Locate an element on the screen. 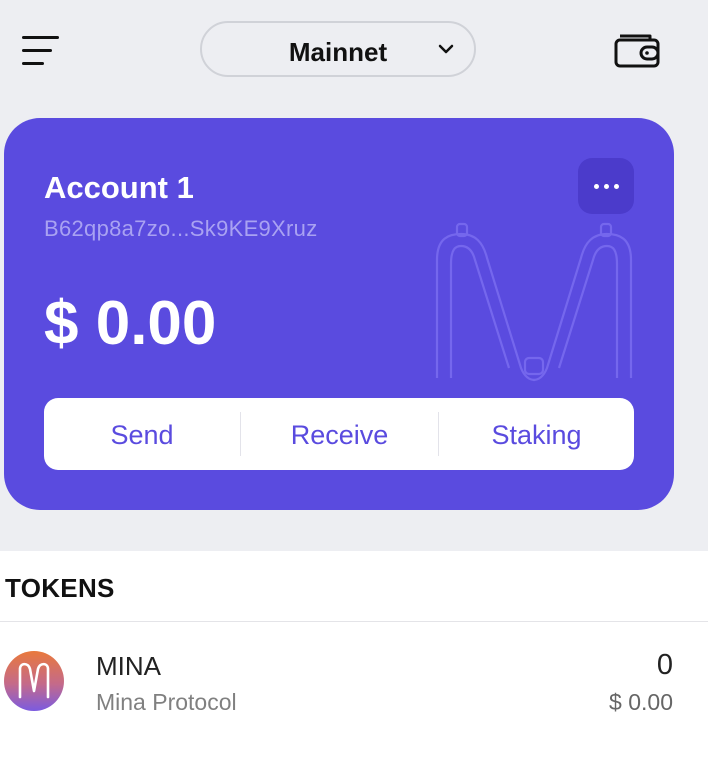  account-more-button is located at coordinates (606, 186).